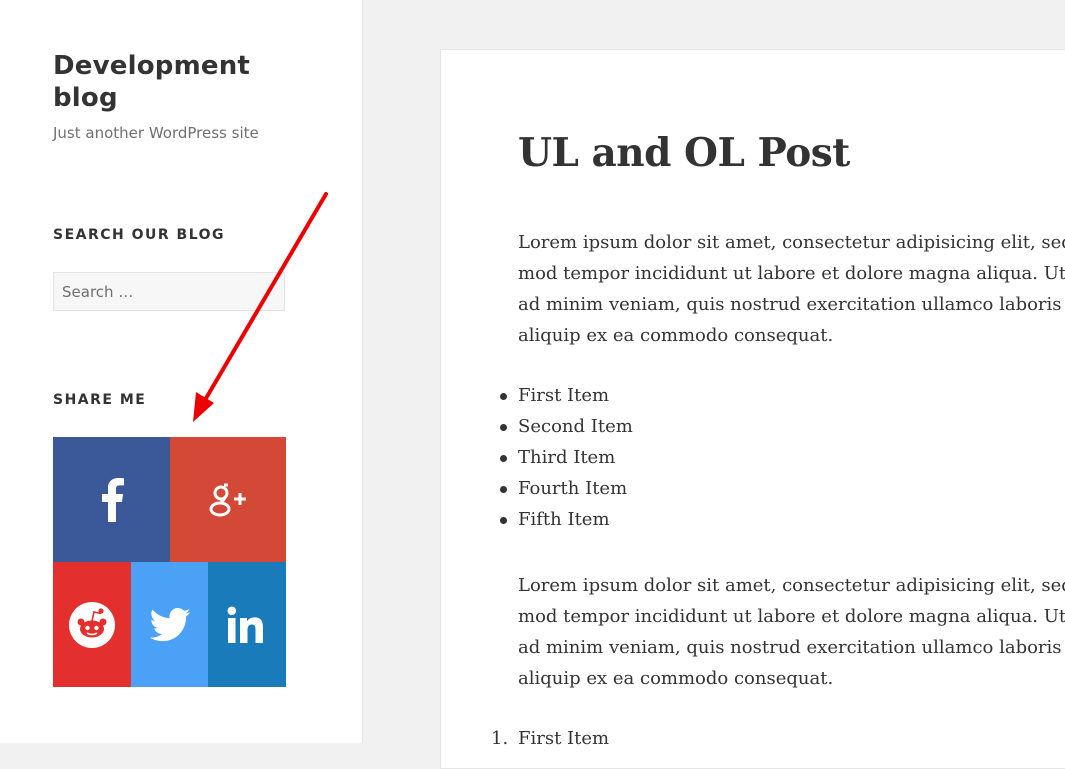  I want to click on list-item: Third Item, so click(566, 457).